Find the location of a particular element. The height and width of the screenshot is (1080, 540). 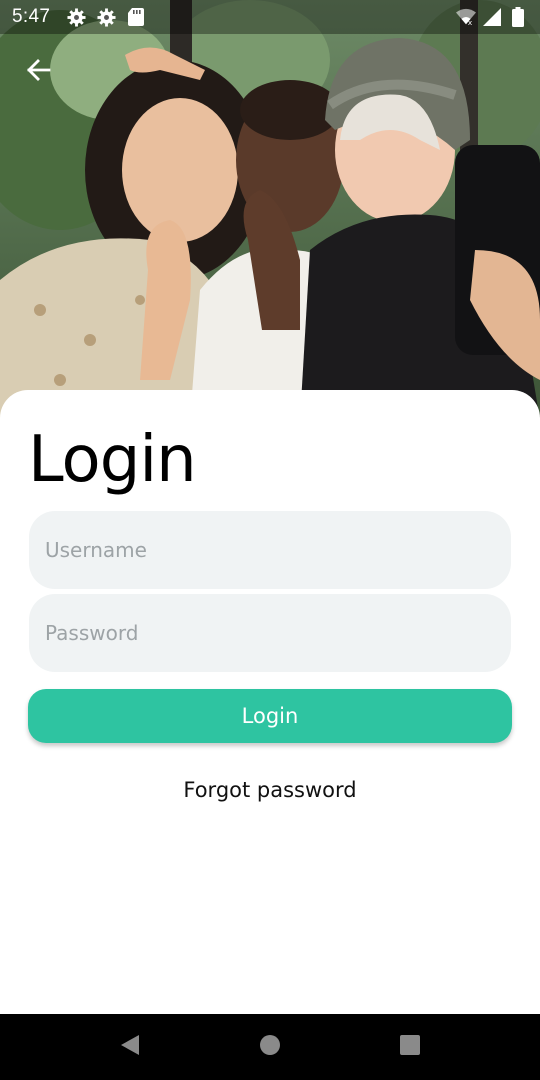

battery-icon is located at coordinates (518, 17).